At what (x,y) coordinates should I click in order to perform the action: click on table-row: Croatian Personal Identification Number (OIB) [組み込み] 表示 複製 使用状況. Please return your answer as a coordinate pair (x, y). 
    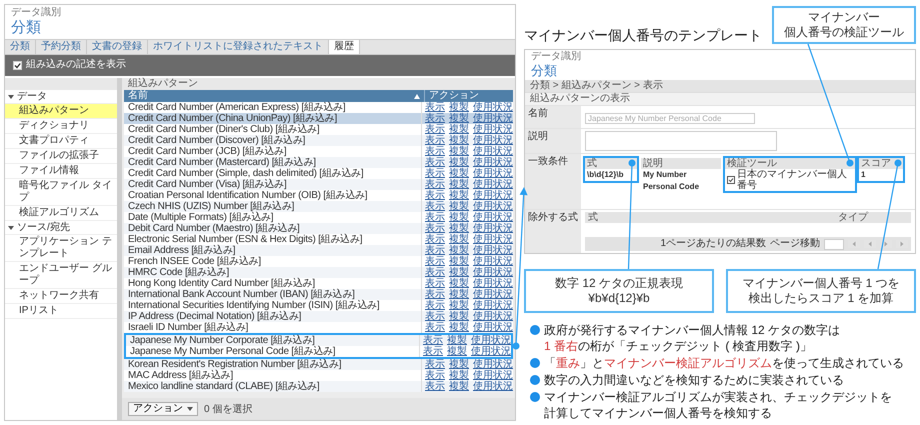
    Looking at the image, I should click on (318, 195).